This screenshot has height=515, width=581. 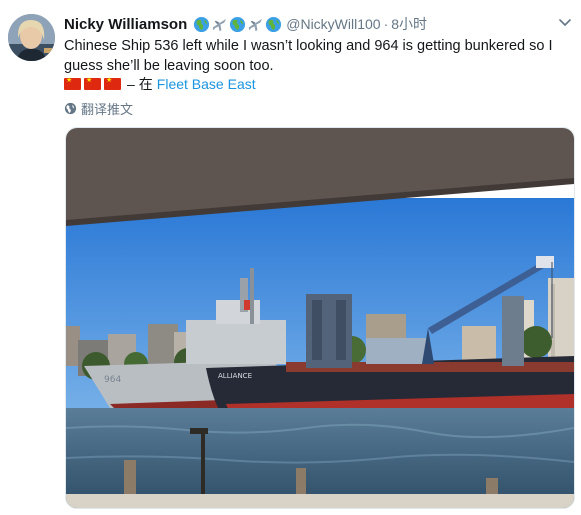 I want to click on display-name: Nicky Williamson, so click(x=125, y=24).